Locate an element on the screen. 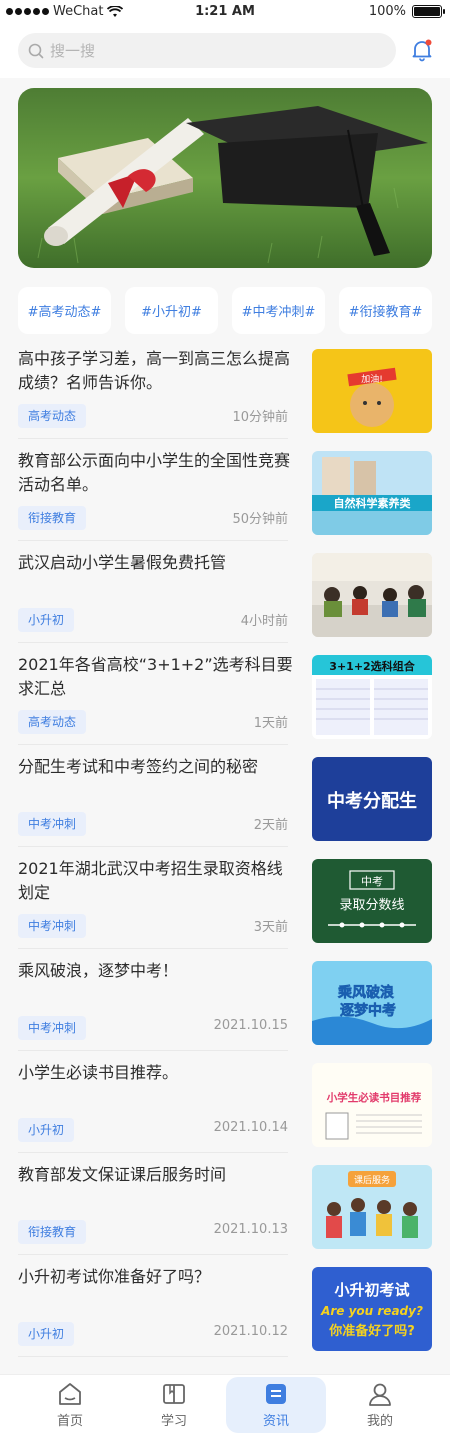 The image size is (450, 1434). news-time: 2021.10.12 is located at coordinates (250, 1331).